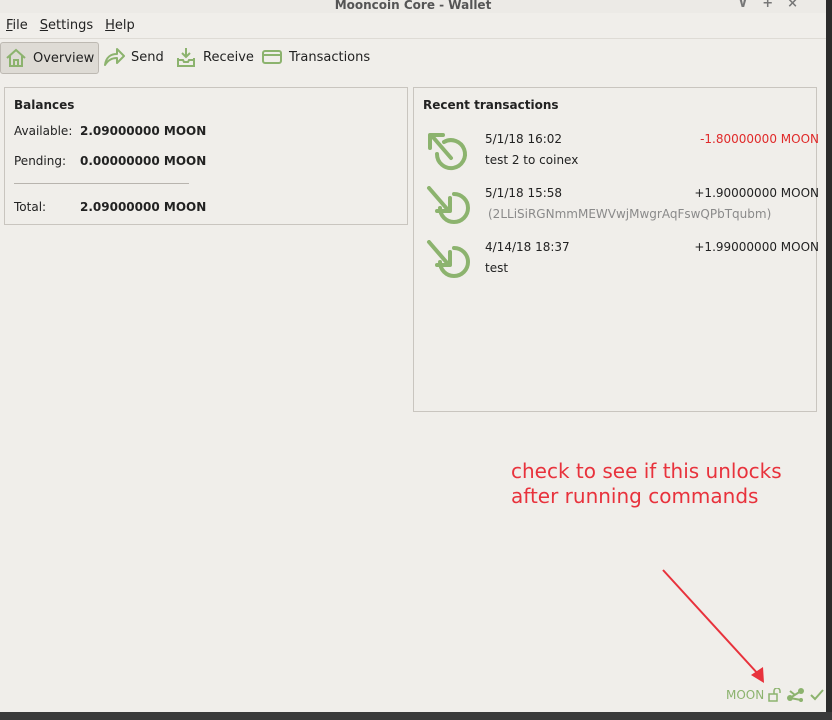 The image size is (832, 720). Describe the element at coordinates (40, 161) in the screenshot. I see `pending-label: Pending:` at that location.